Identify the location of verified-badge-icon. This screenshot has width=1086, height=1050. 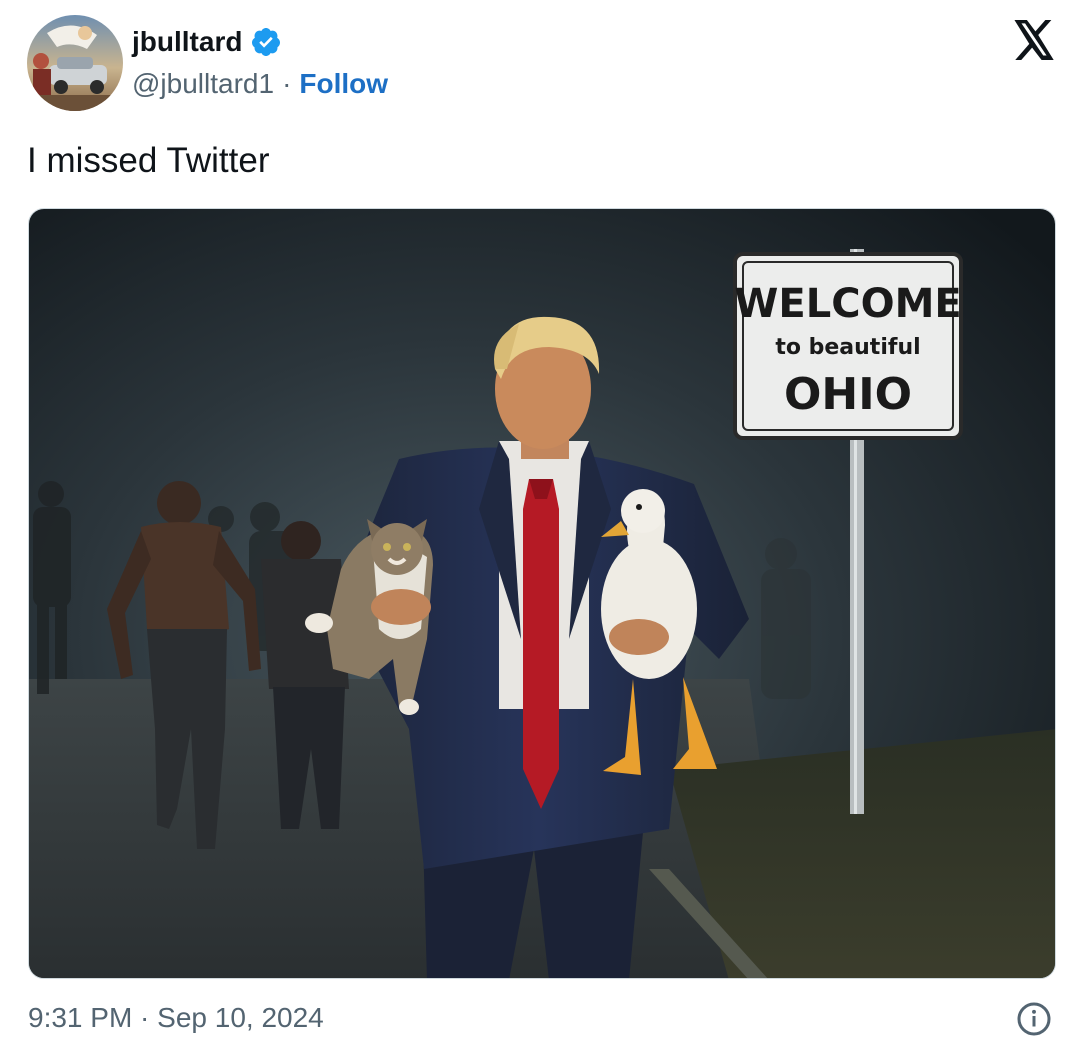
(266, 42).